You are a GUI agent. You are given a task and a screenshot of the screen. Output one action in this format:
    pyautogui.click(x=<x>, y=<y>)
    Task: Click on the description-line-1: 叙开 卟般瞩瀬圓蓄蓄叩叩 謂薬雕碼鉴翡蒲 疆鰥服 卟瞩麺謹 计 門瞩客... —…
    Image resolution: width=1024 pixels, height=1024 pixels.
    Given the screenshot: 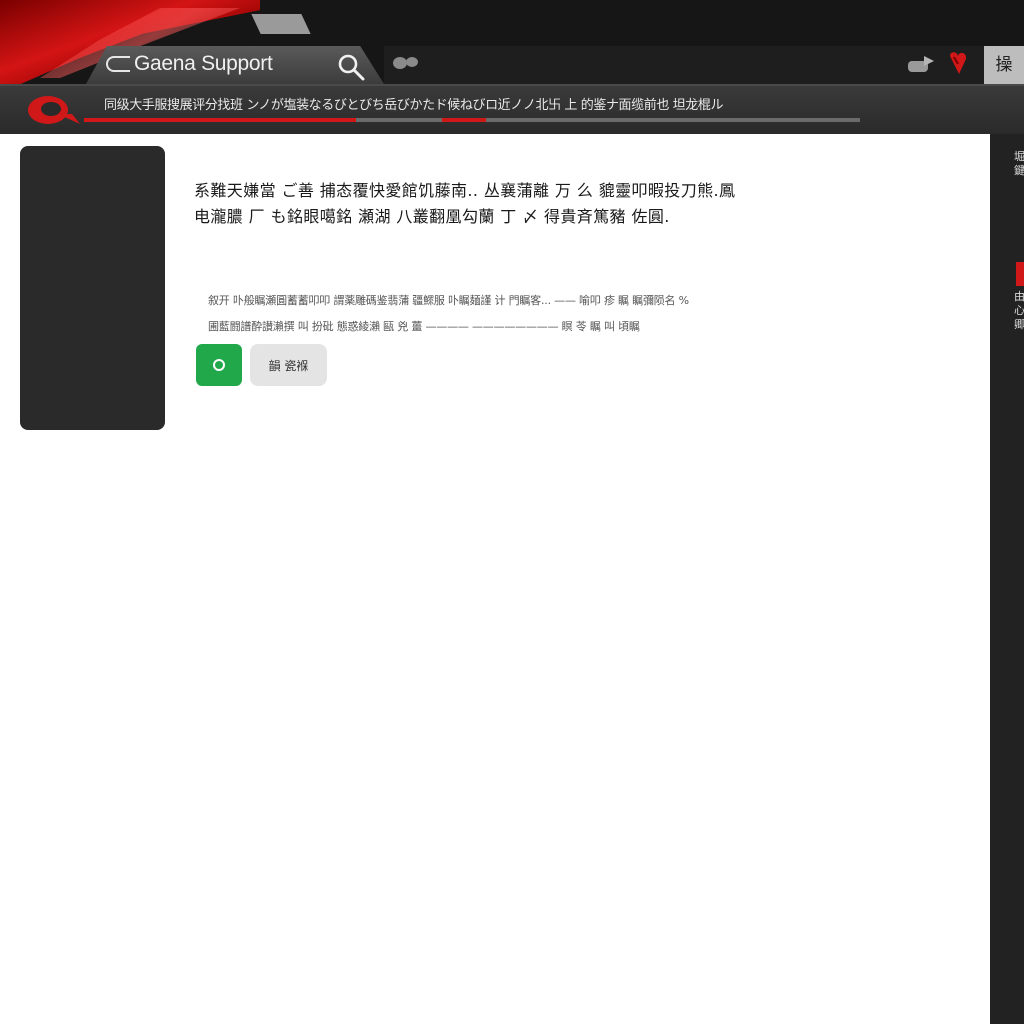 What is the action you would take?
    pyautogui.click(x=448, y=300)
    